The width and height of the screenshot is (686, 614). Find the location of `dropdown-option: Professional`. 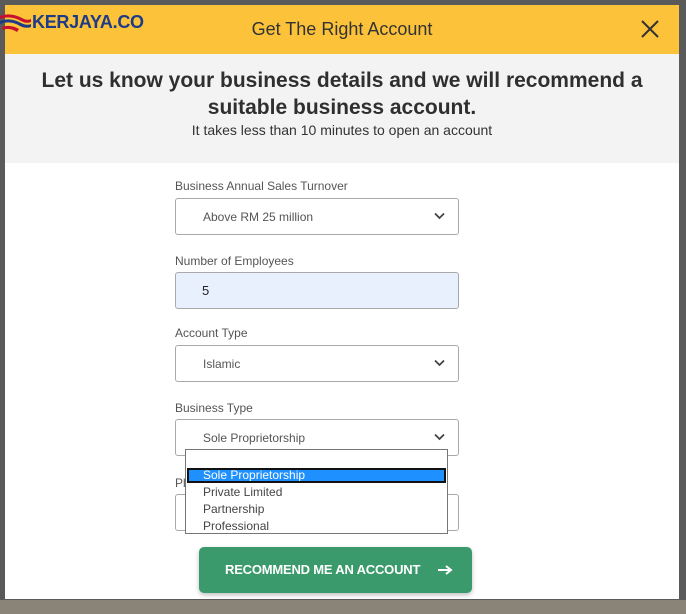

dropdown-option: Professional is located at coordinates (316, 526).